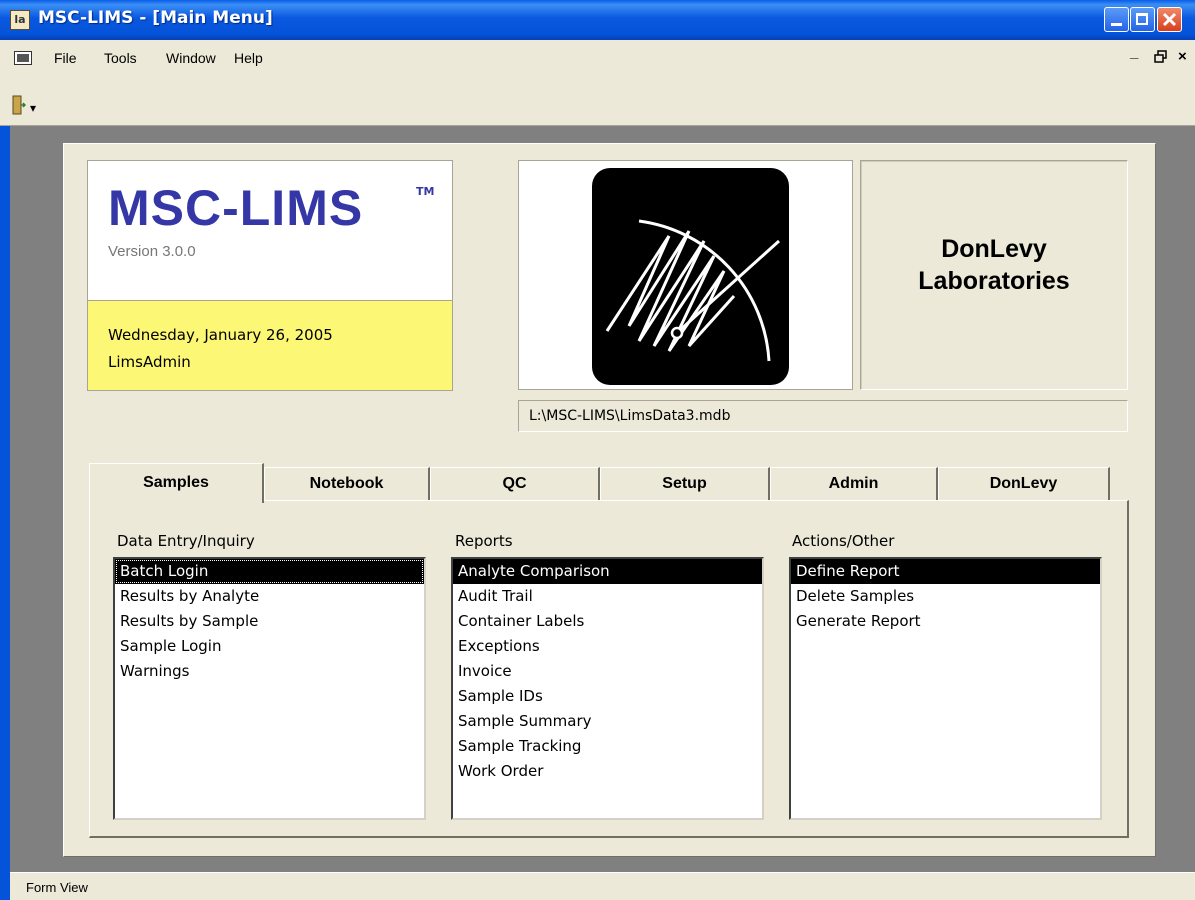 This screenshot has height=900, width=1195. What do you see at coordinates (994, 265) in the screenshot?
I see `company-name: DonLevy Laboratories` at bounding box center [994, 265].